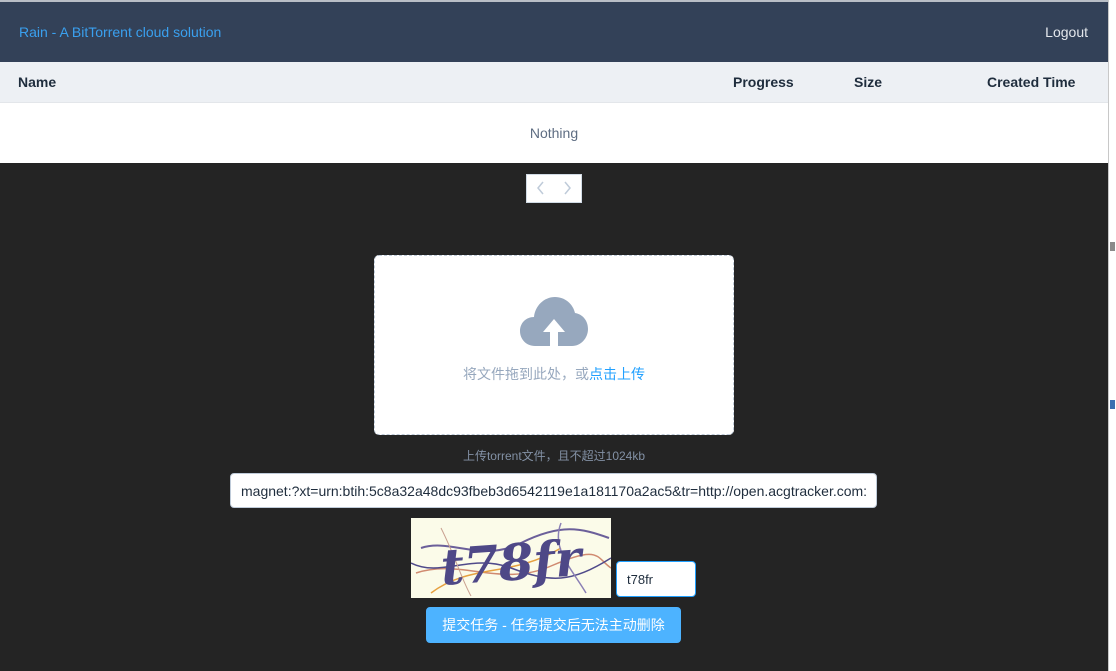 This screenshot has width=1116, height=671. Describe the element at coordinates (554, 188) in the screenshot. I see `pagination` at that location.